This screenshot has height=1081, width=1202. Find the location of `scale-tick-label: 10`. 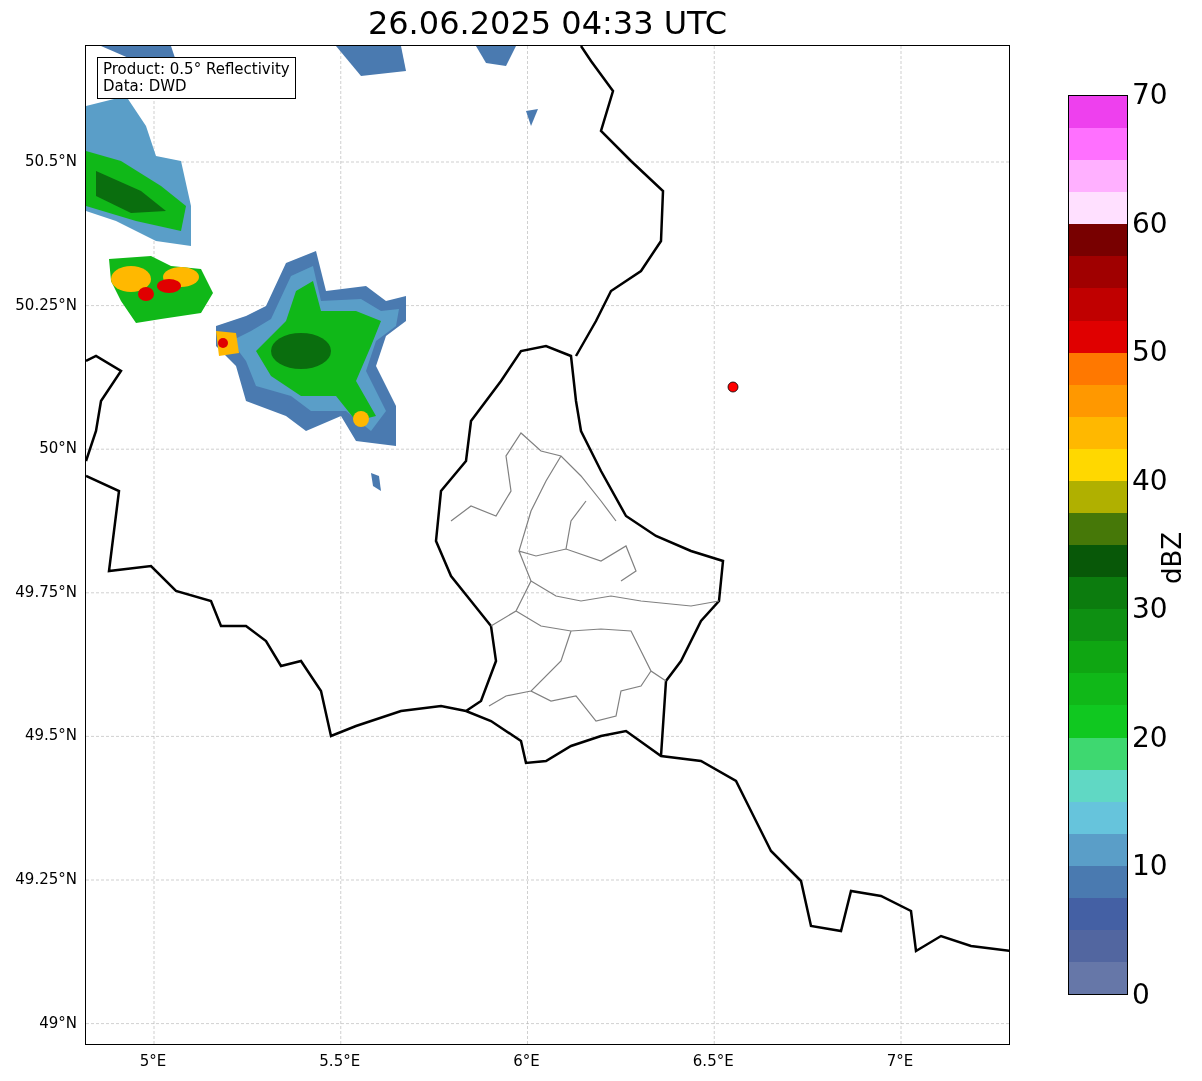

scale-tick-label: 10 is located at coordinates (1150, 866).